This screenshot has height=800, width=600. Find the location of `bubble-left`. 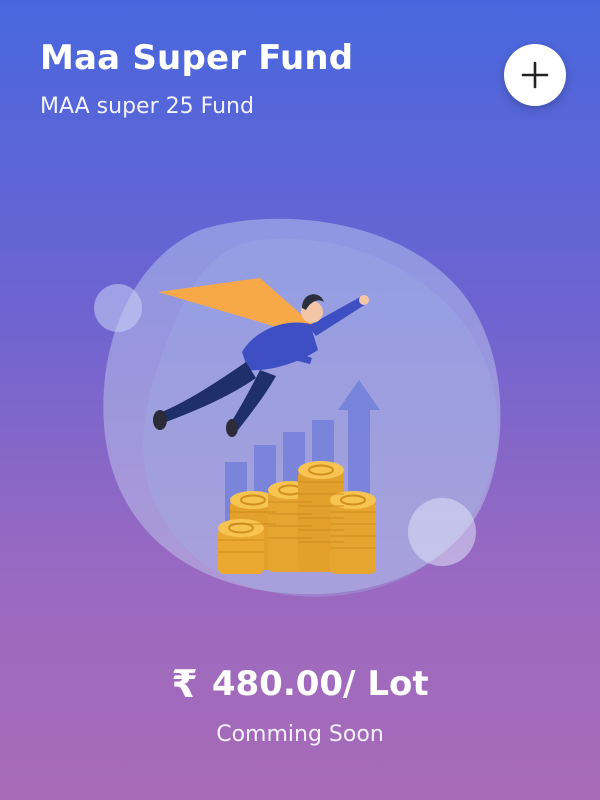

bubble-left is located at coordinates (118, 308).